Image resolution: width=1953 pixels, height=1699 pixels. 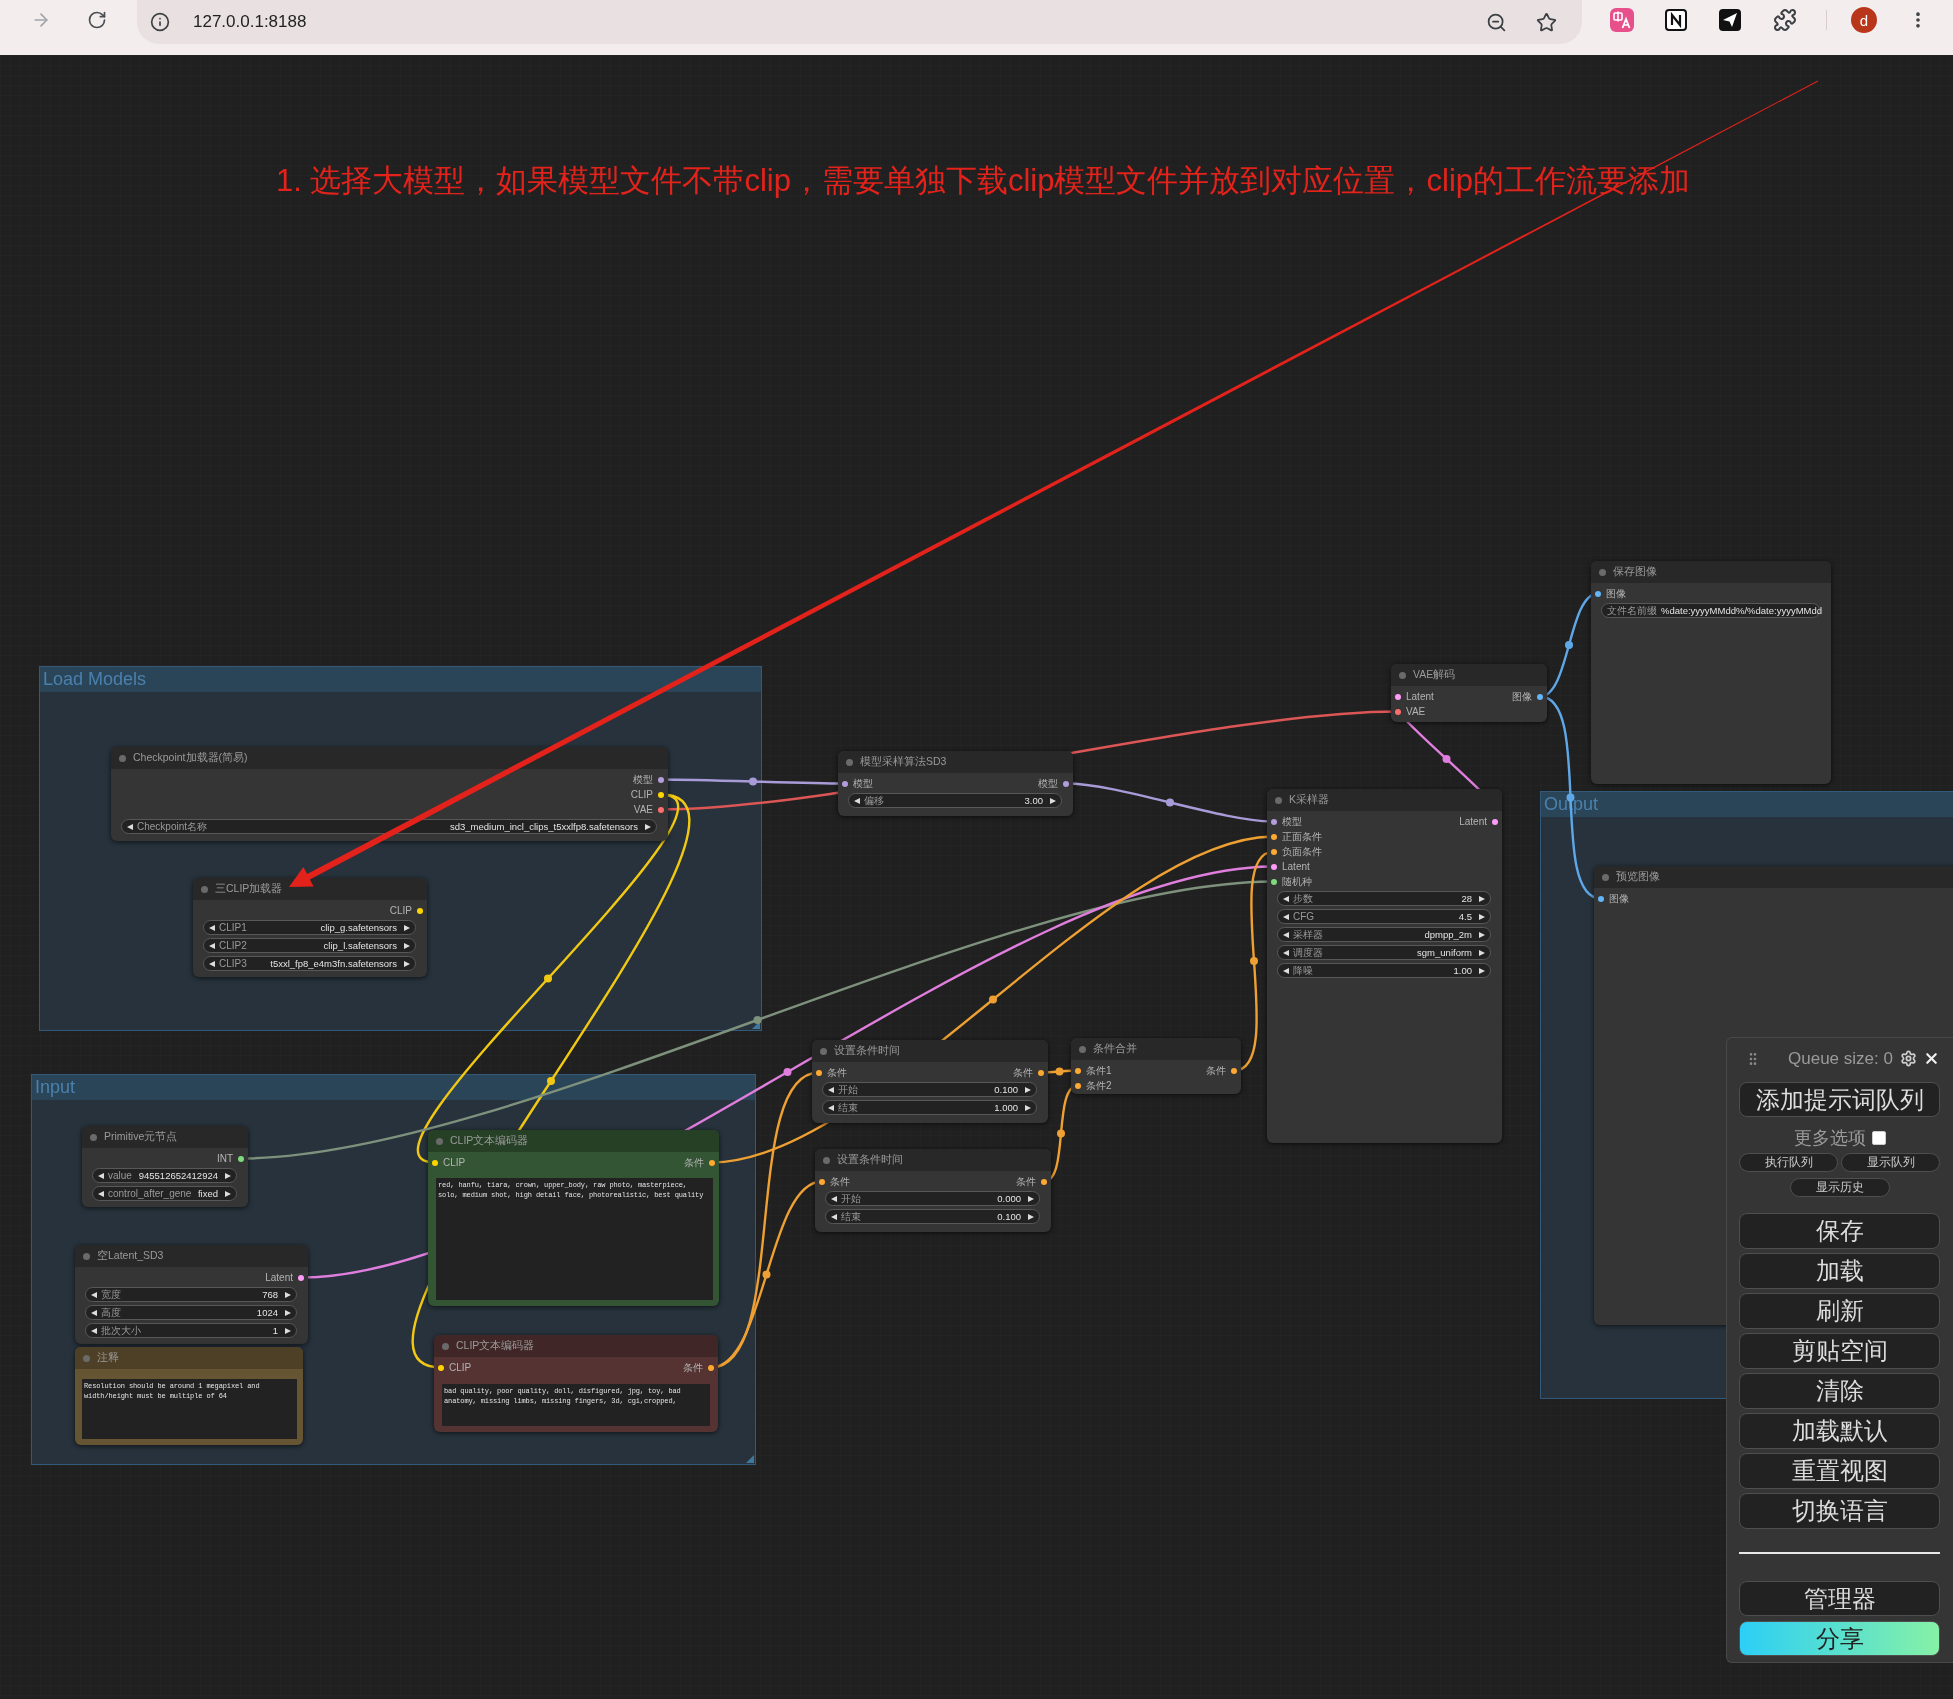 What do you see at coordinates (1890, 1162) in the screenshot?
I see `queue-action-button: 显示队列` at bounding box center [1890, 1162].